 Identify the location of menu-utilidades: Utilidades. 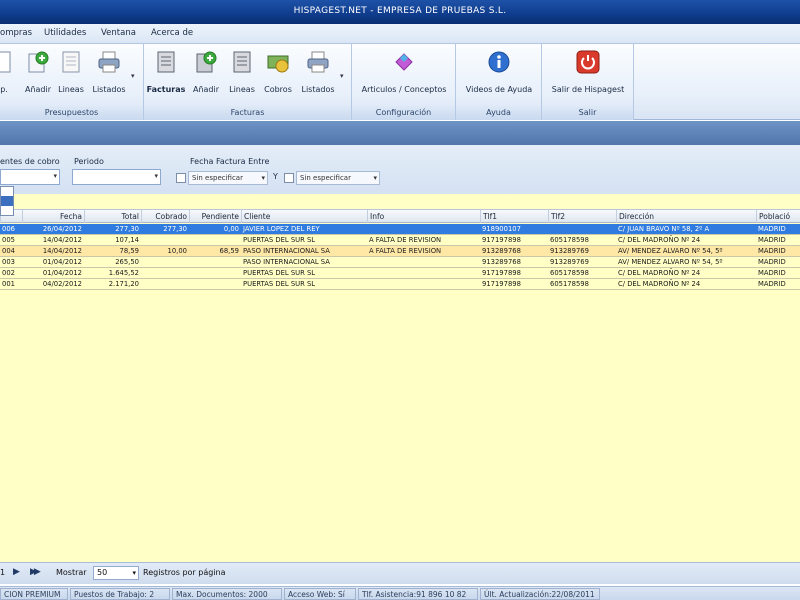
(65, 33).